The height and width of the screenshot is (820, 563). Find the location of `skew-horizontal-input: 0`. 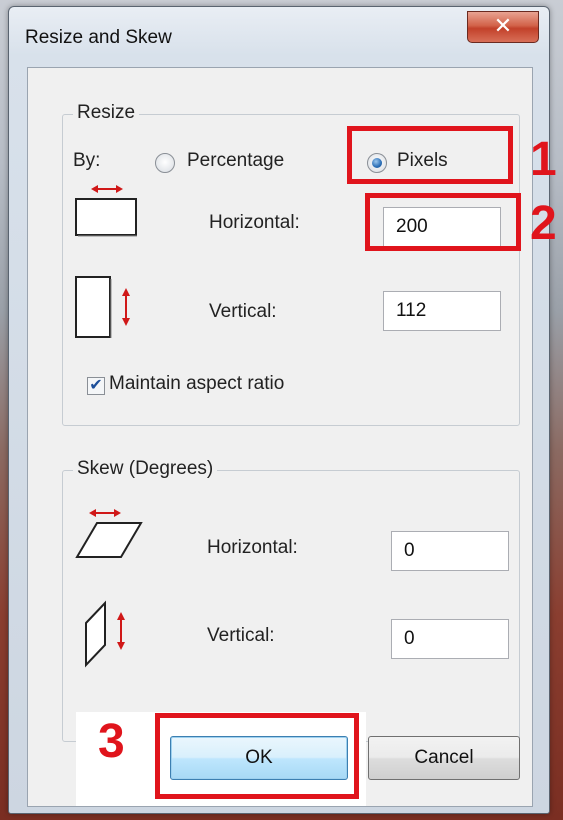

skew-horizontal-input: 0 is located at coordinates (450, 551).